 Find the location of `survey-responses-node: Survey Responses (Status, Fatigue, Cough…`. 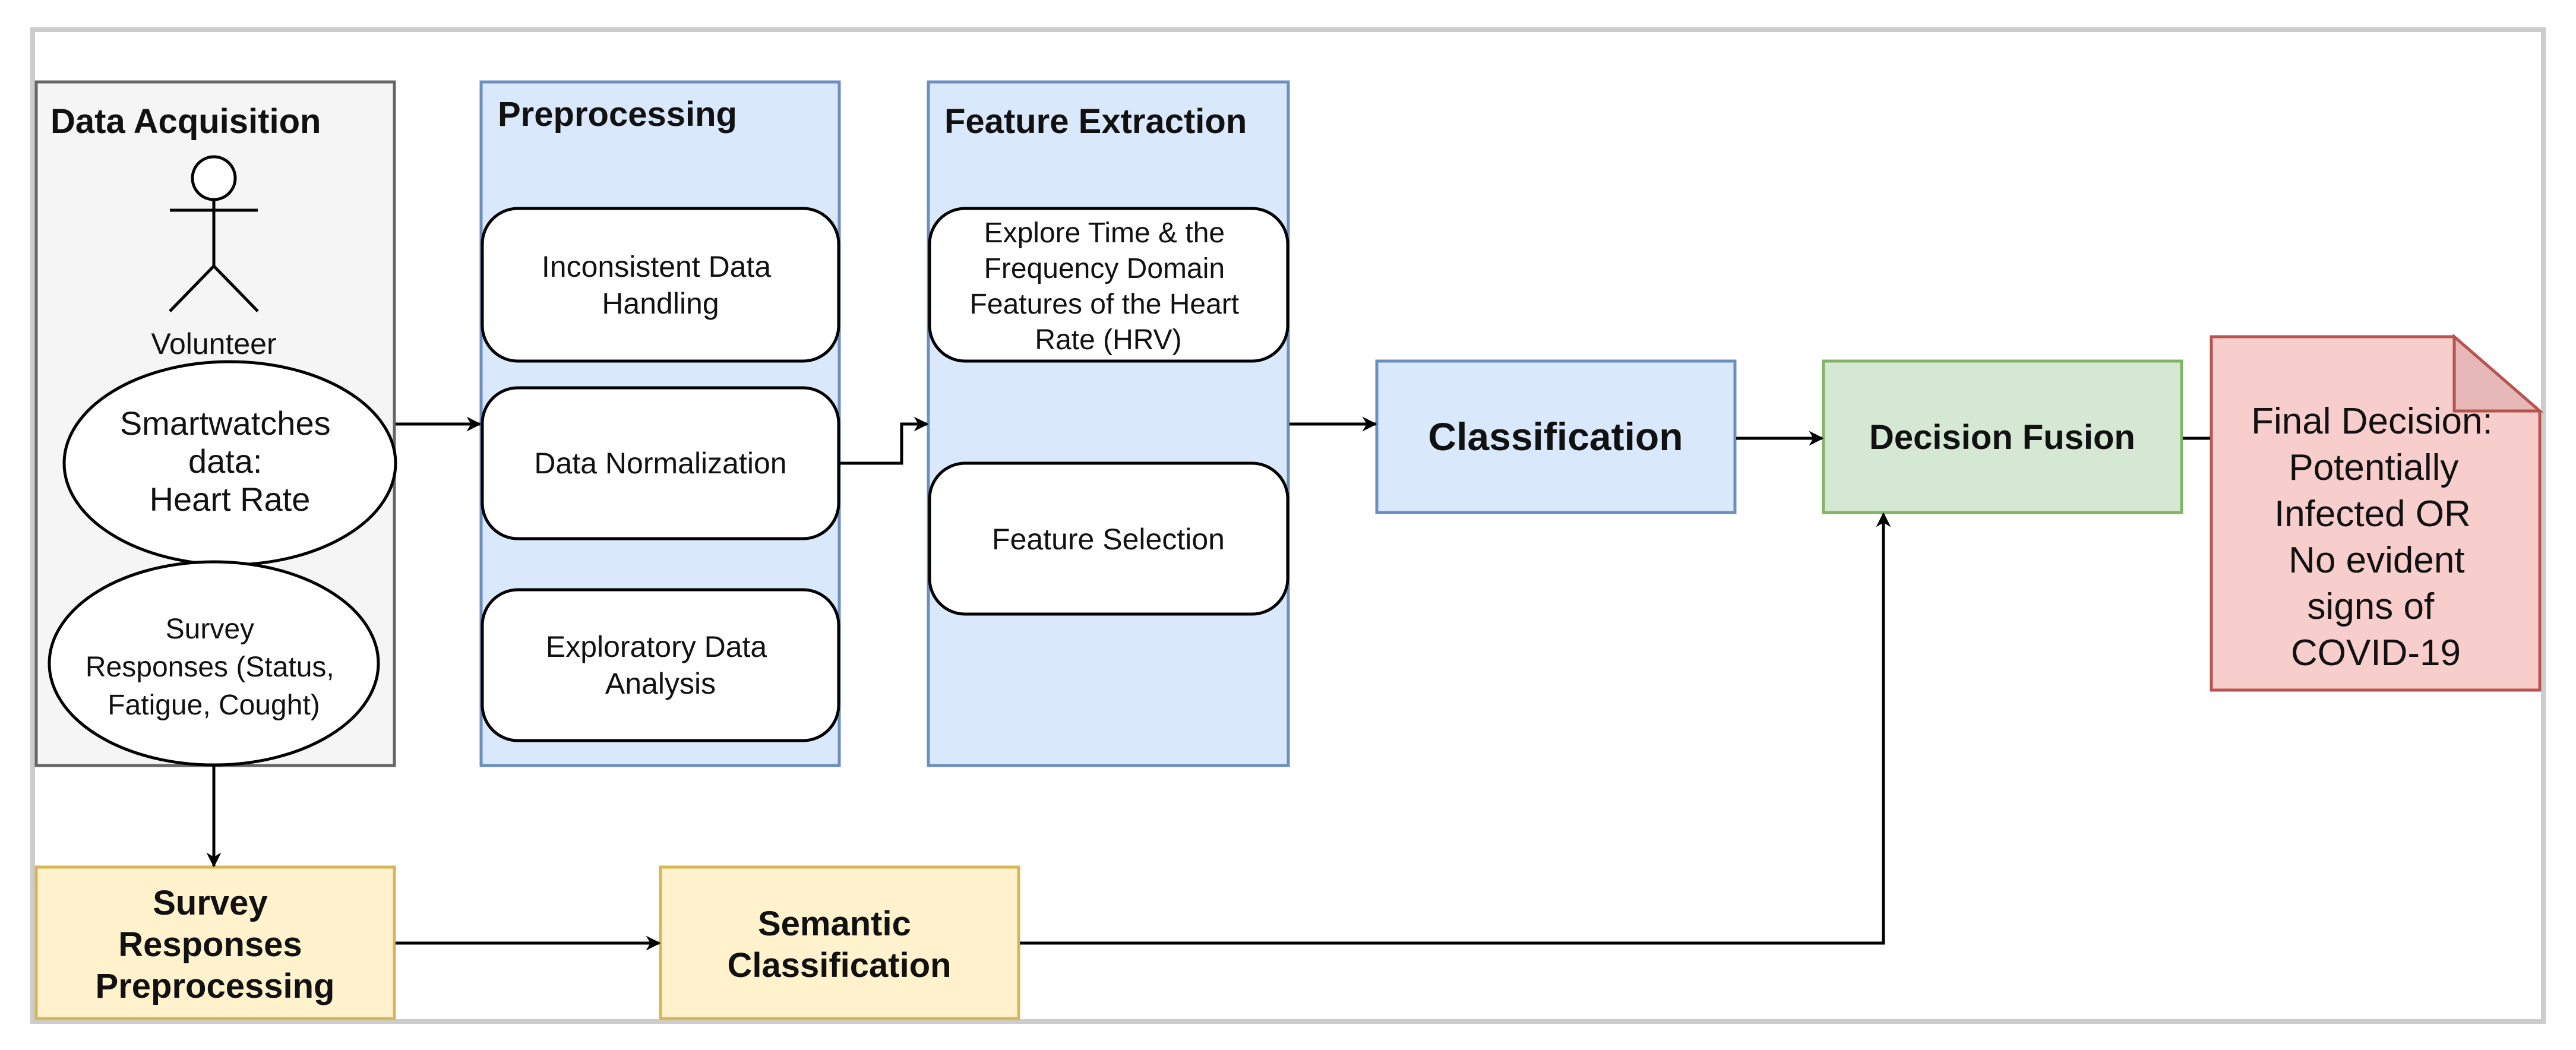

survey-responses-node: Survey Responses (Status, Fatigue, Cough… is located at coordinates (214, 663).